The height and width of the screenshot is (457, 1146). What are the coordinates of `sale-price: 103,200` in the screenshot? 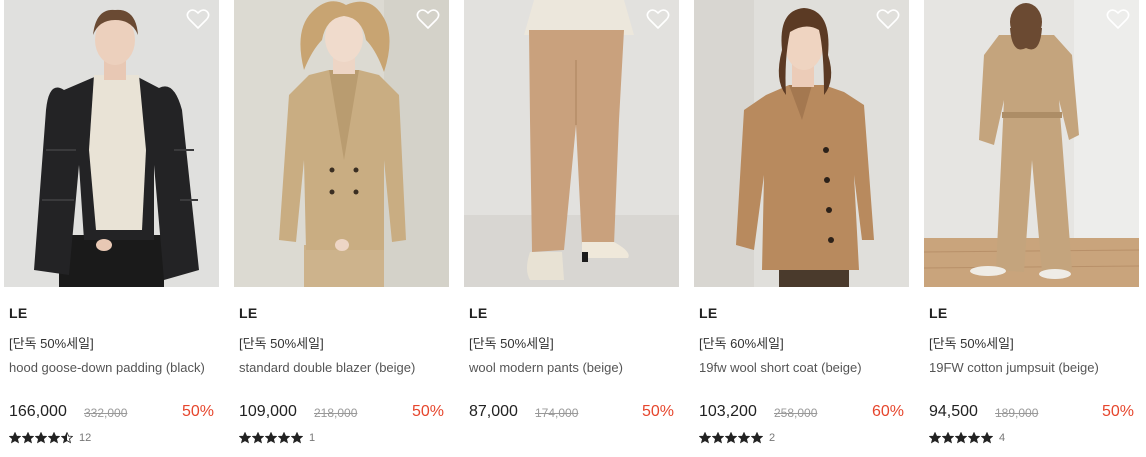 It's located at (728, 411).